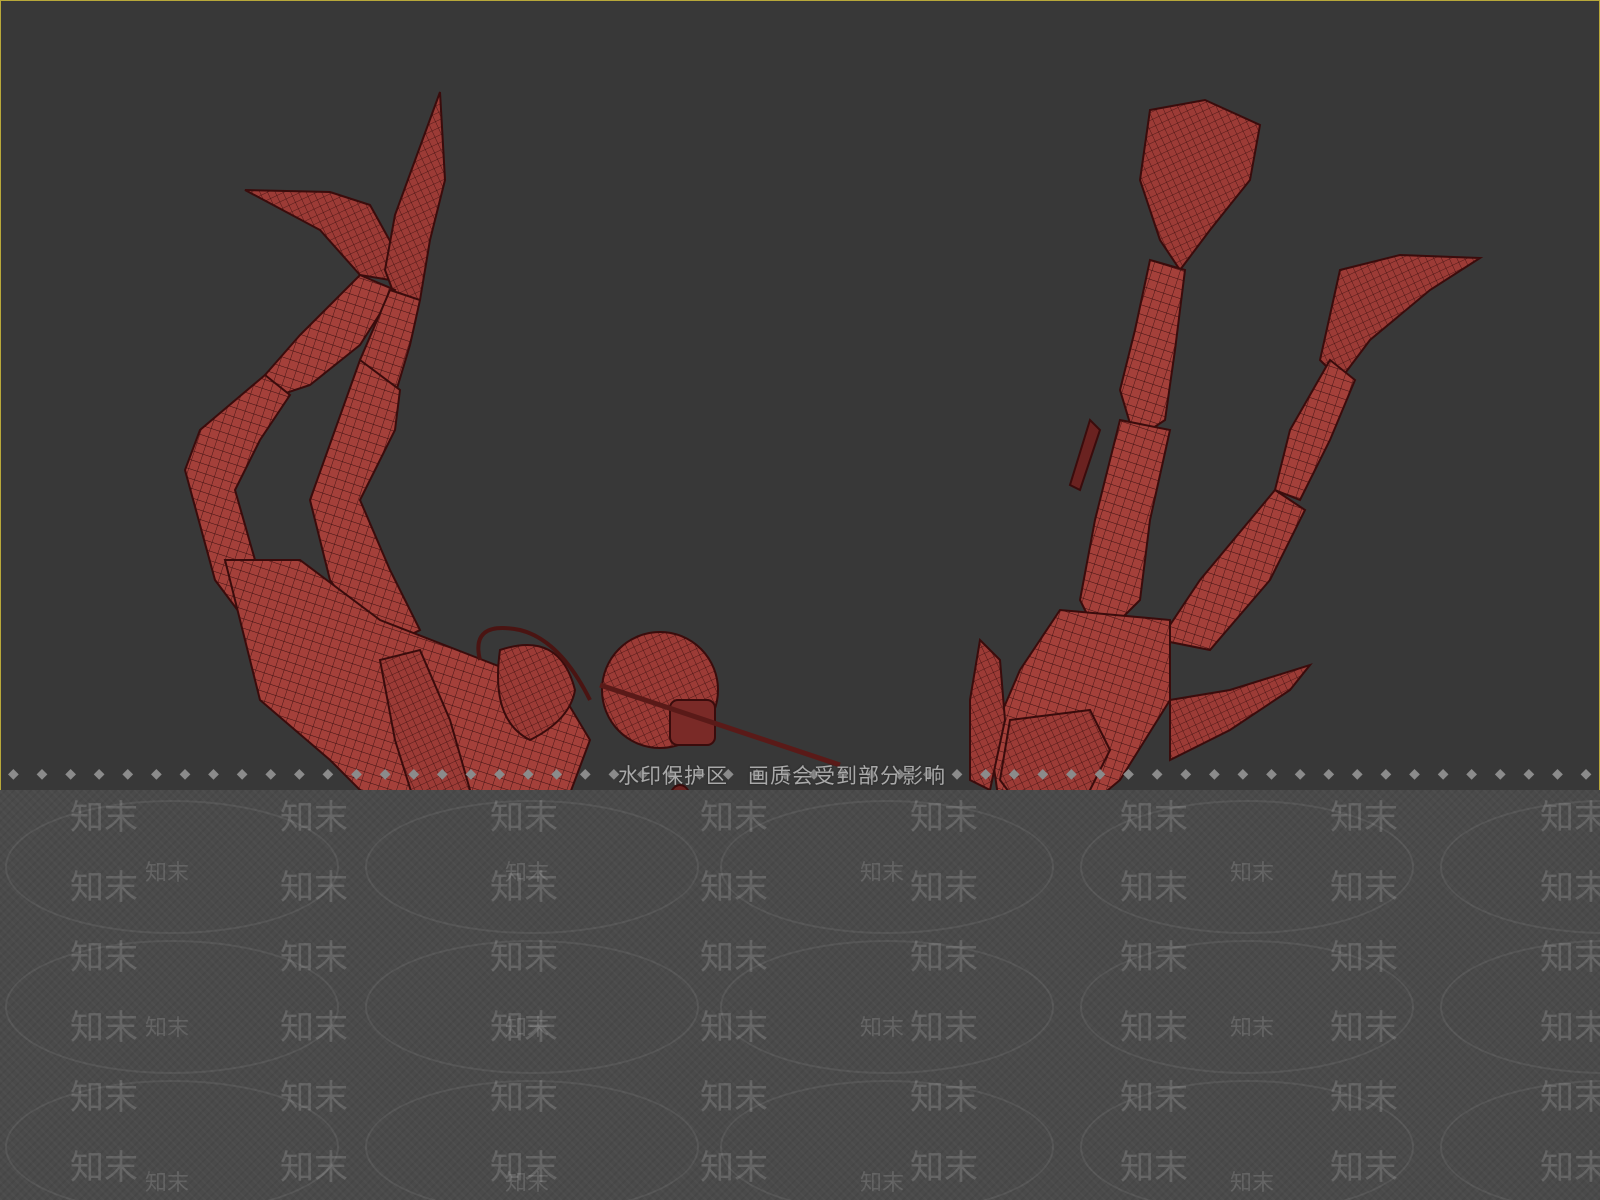  What do you see at coordinates (1401, 317) in the screenshot?
I see `fin-right-b` at bounding box center [1401, 317].